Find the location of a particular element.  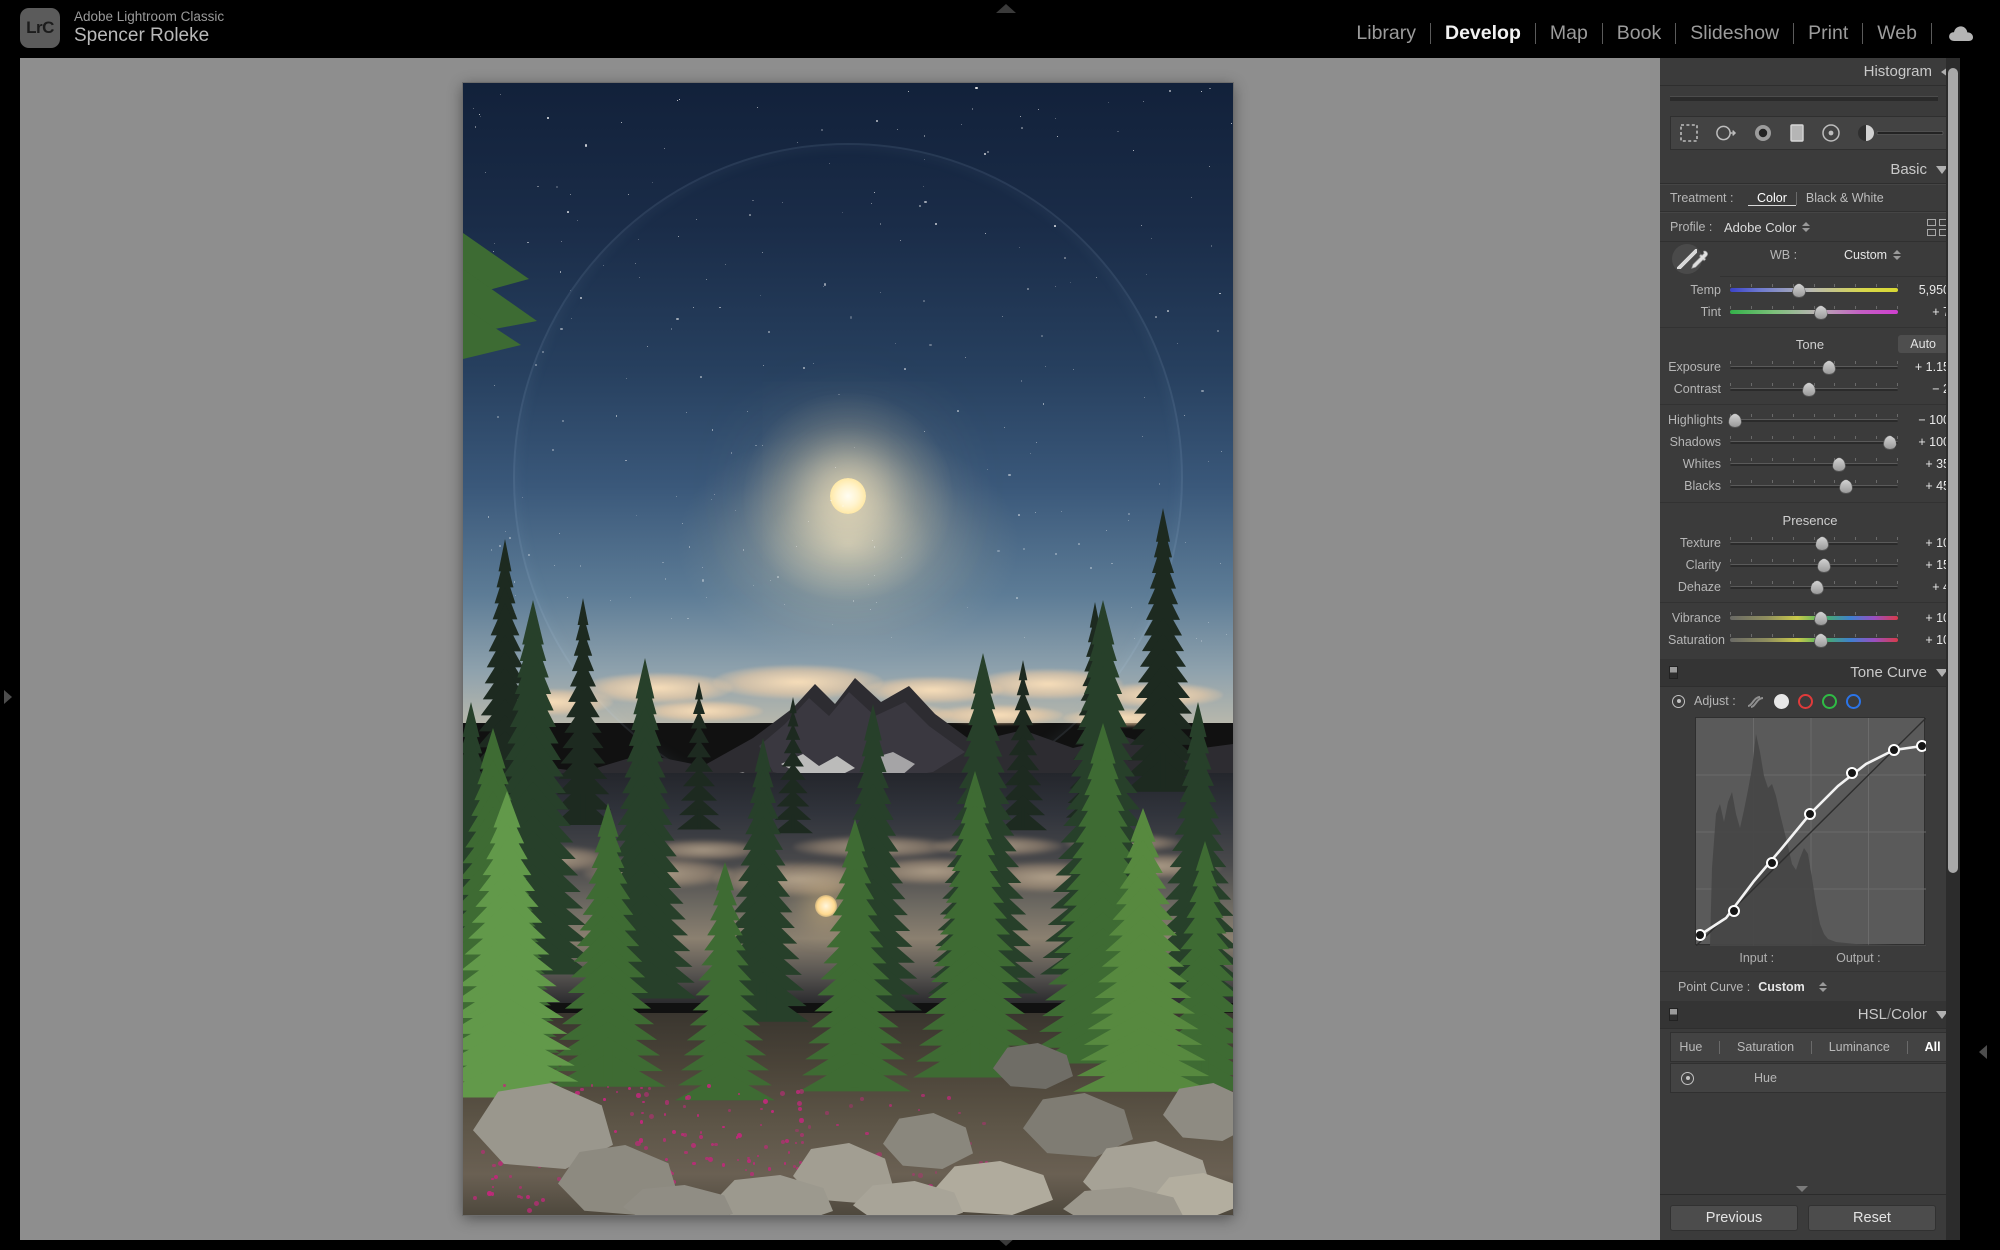

slider-tint-track is located at coordinates (1814, 312).